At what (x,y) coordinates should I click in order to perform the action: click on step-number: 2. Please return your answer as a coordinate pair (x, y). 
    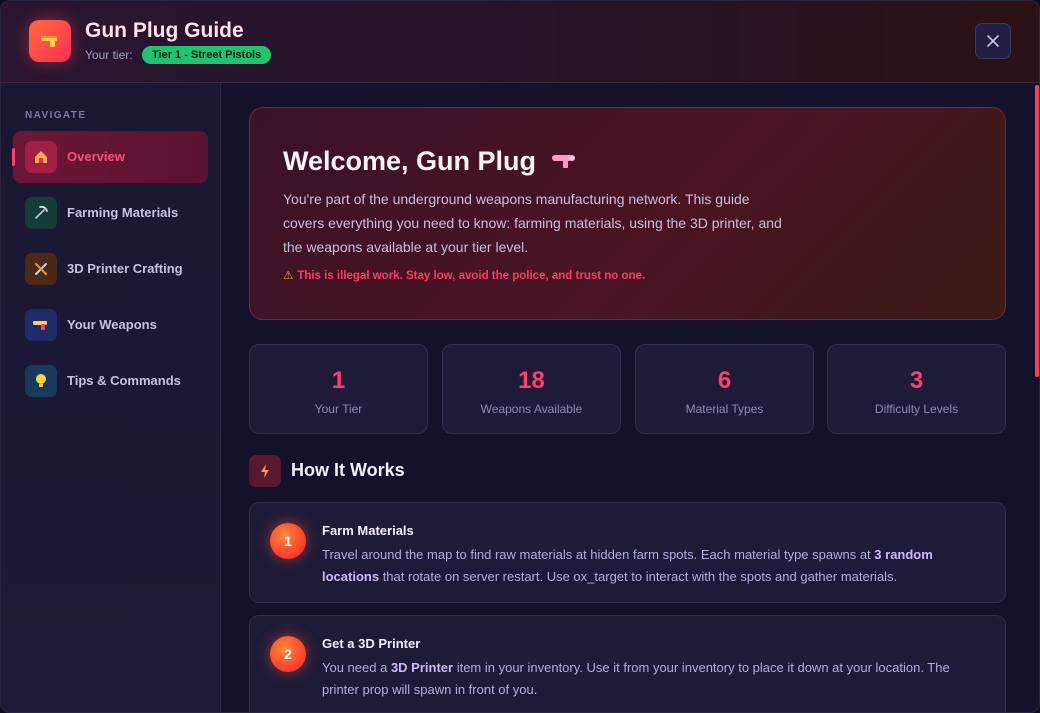
    Looking at the image, I should click on (288, 654).